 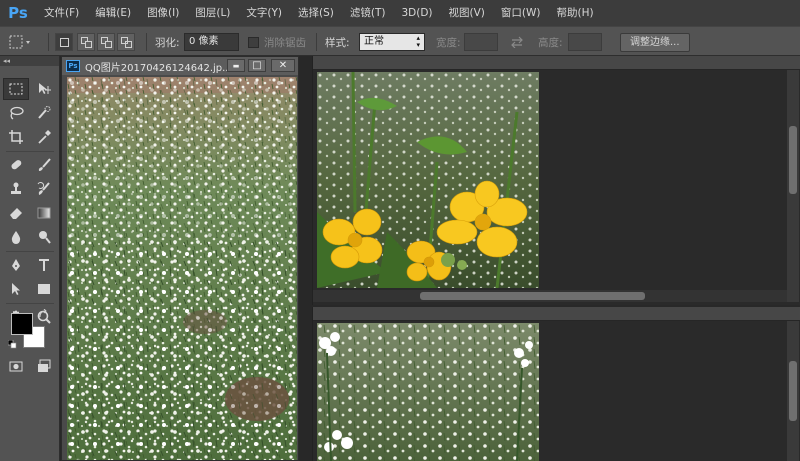 I want to click on height-label: 高度:, so click(x=550, y=42).